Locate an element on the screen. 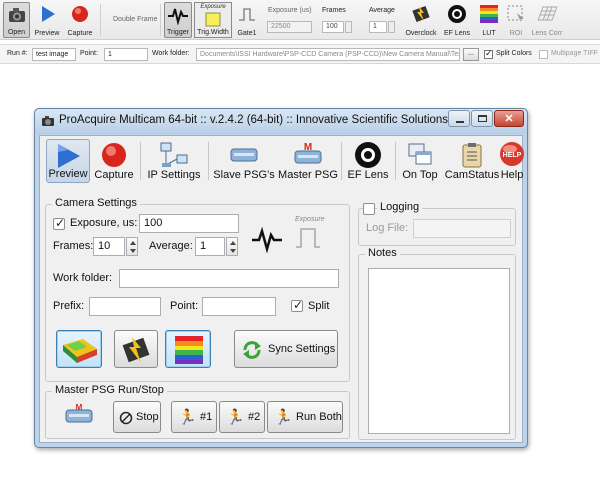 Image resolution: width=600 pixels, height=493 pixels. run1-button: 🏃 #1 is located at coordinates (194, 417).